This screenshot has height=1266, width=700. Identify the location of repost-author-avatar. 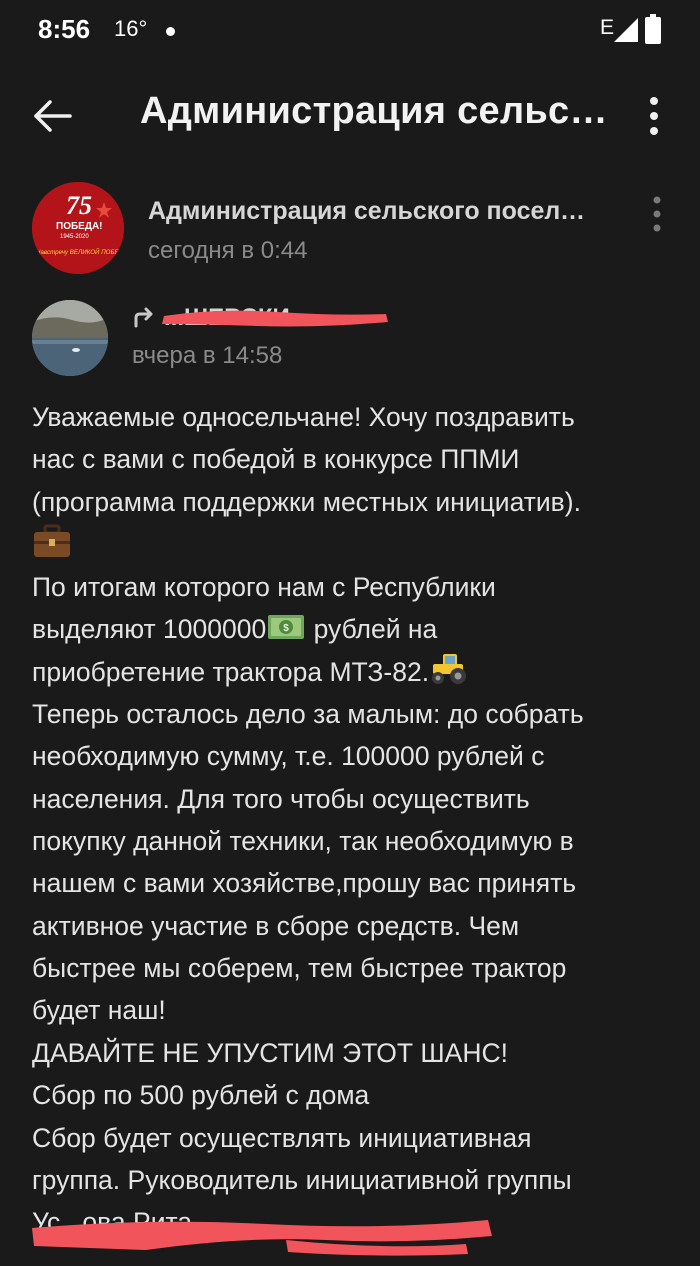
(70, 338).